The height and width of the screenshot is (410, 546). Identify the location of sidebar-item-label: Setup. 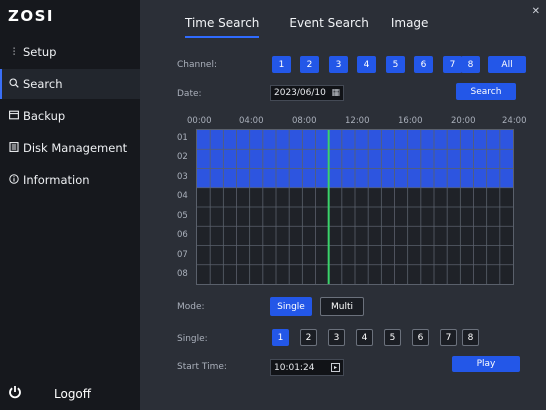
(40, 52).